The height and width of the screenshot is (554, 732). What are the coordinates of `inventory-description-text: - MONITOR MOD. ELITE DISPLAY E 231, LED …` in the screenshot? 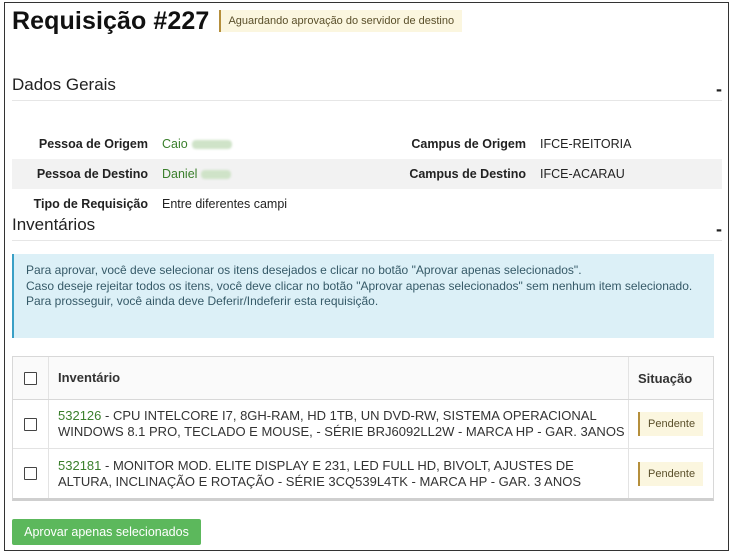 It's located at (320, 473).